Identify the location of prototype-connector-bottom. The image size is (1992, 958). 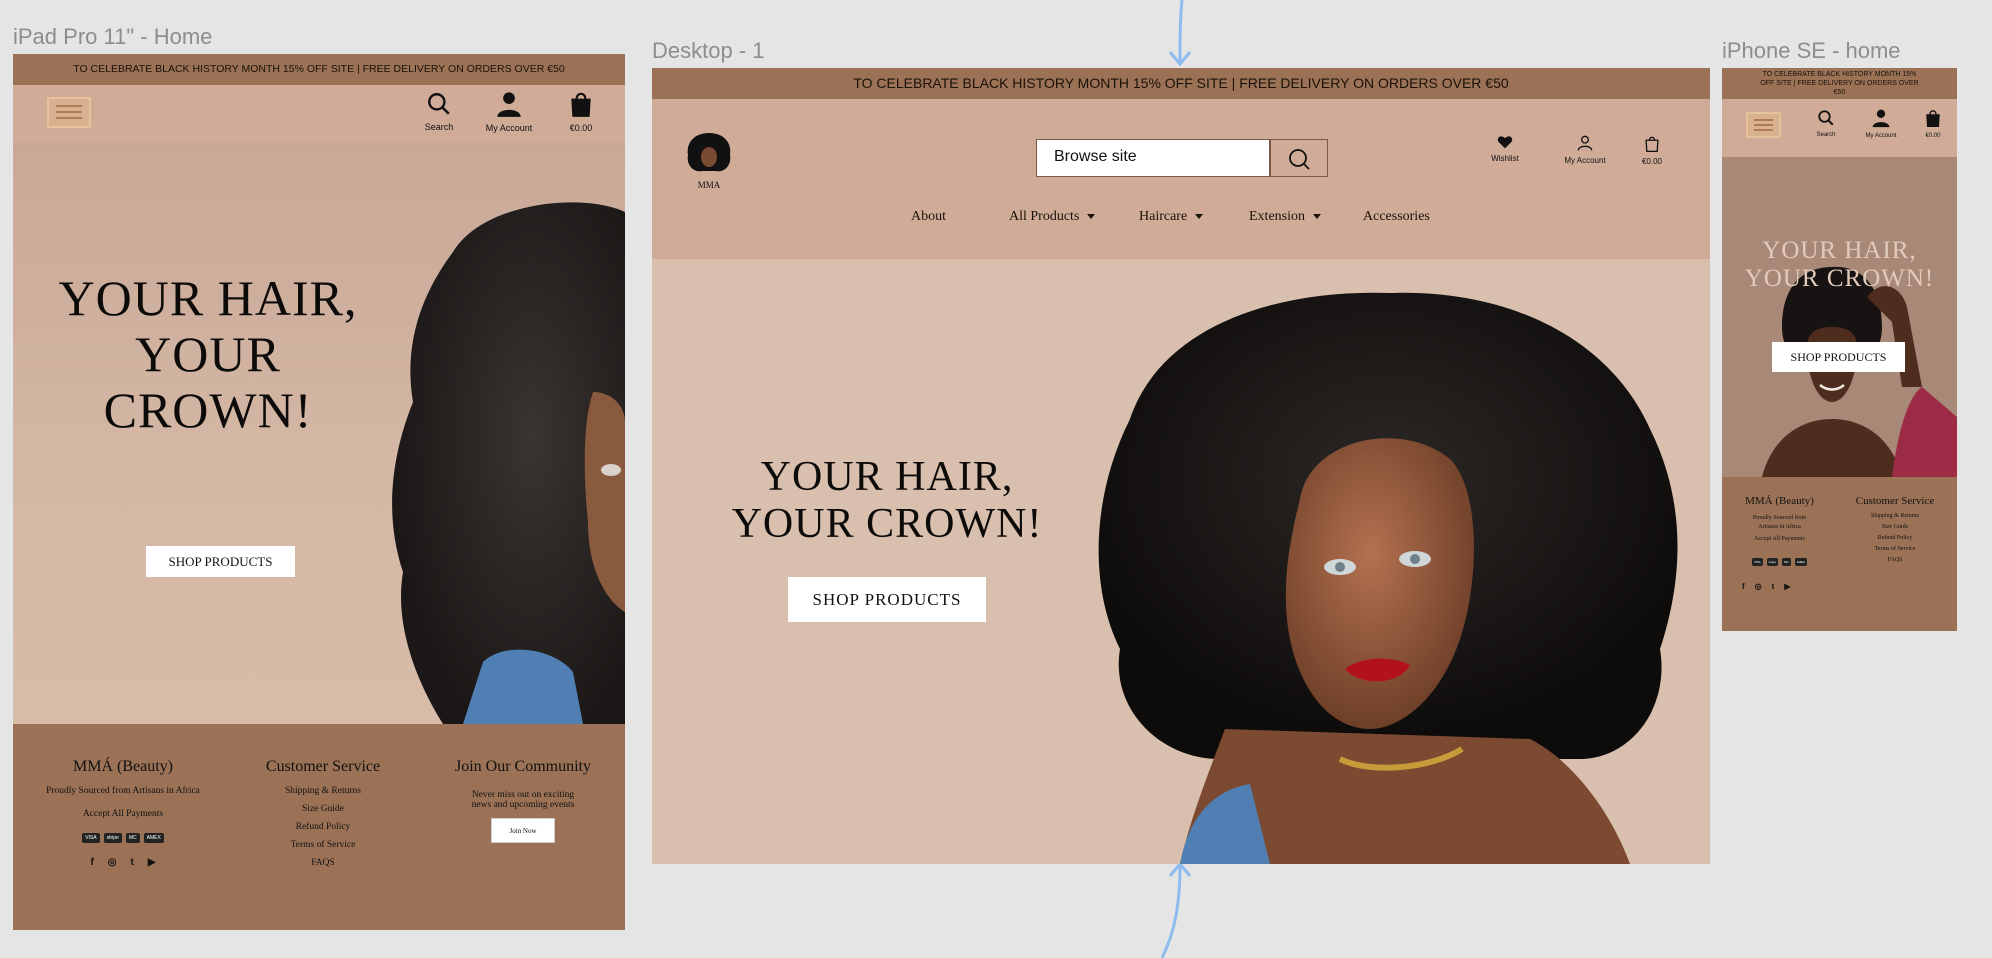
(1176, 909).